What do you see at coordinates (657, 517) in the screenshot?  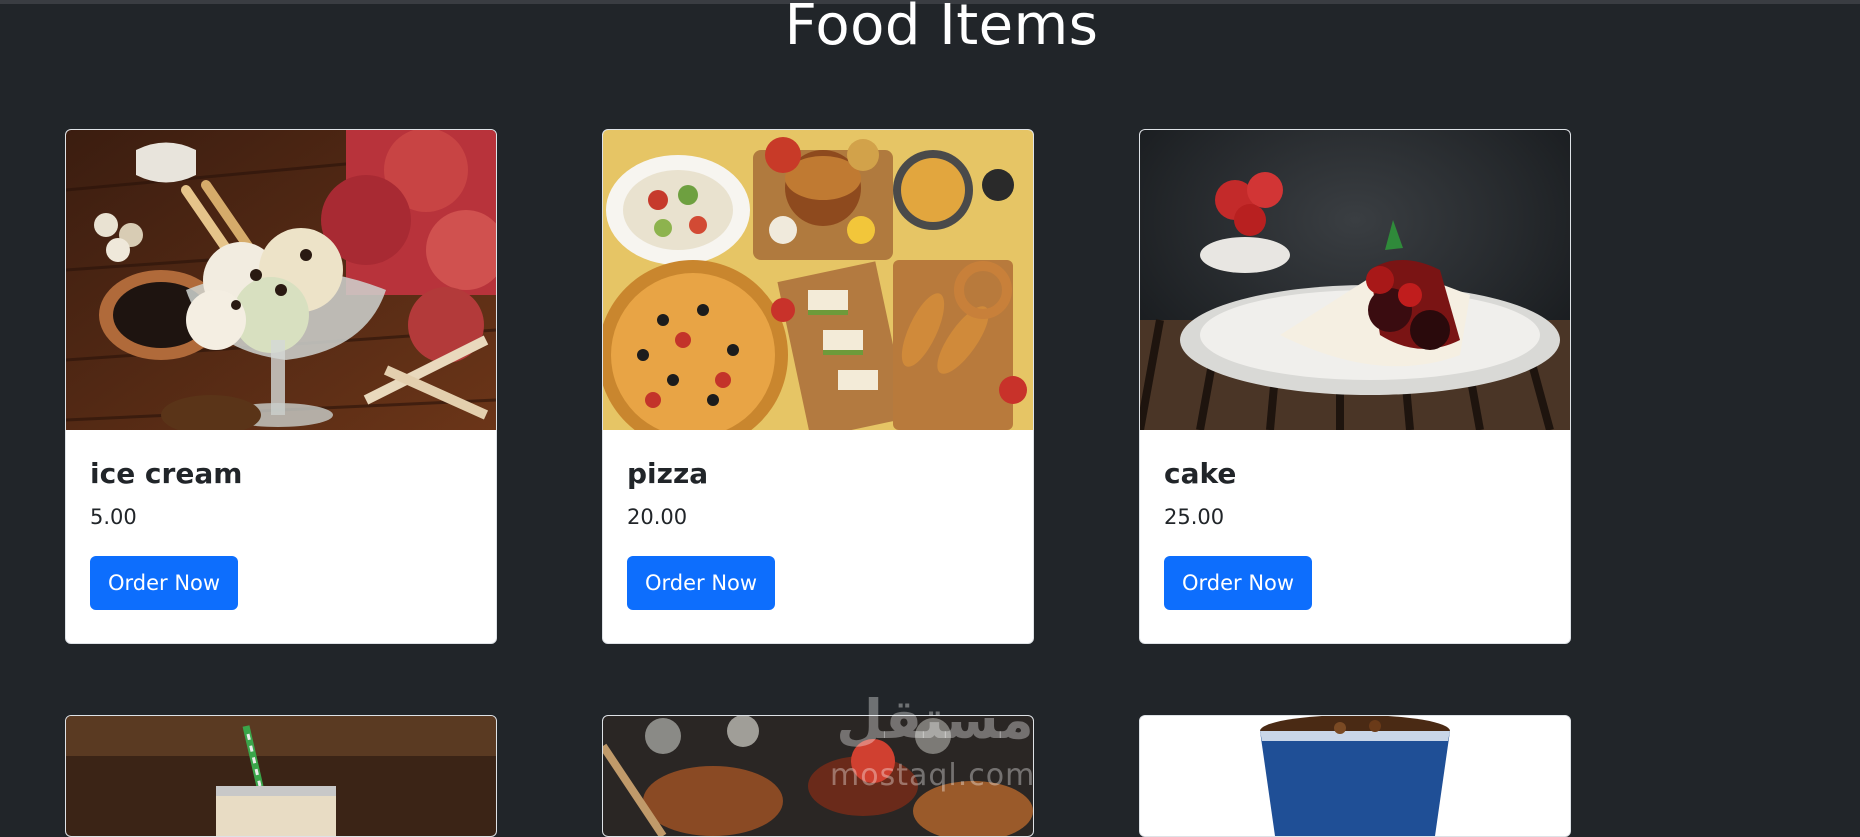 I see `food-price: 20.00` at bounding box center [657, 517].